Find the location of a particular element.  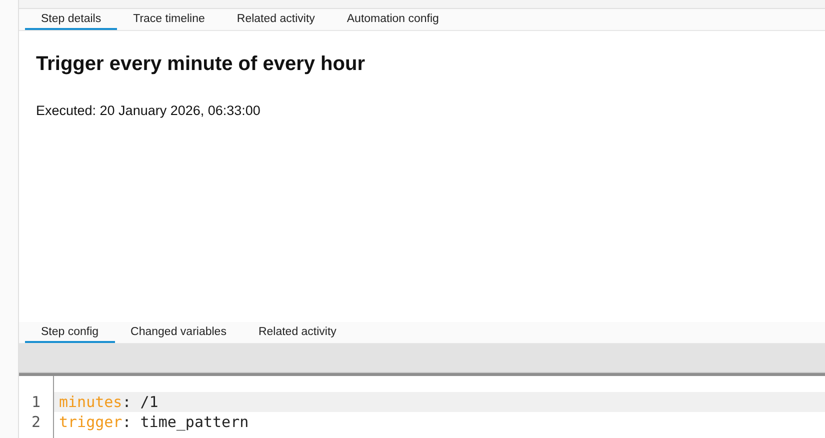

line-number: 2 is located at coordinates (36, 422).